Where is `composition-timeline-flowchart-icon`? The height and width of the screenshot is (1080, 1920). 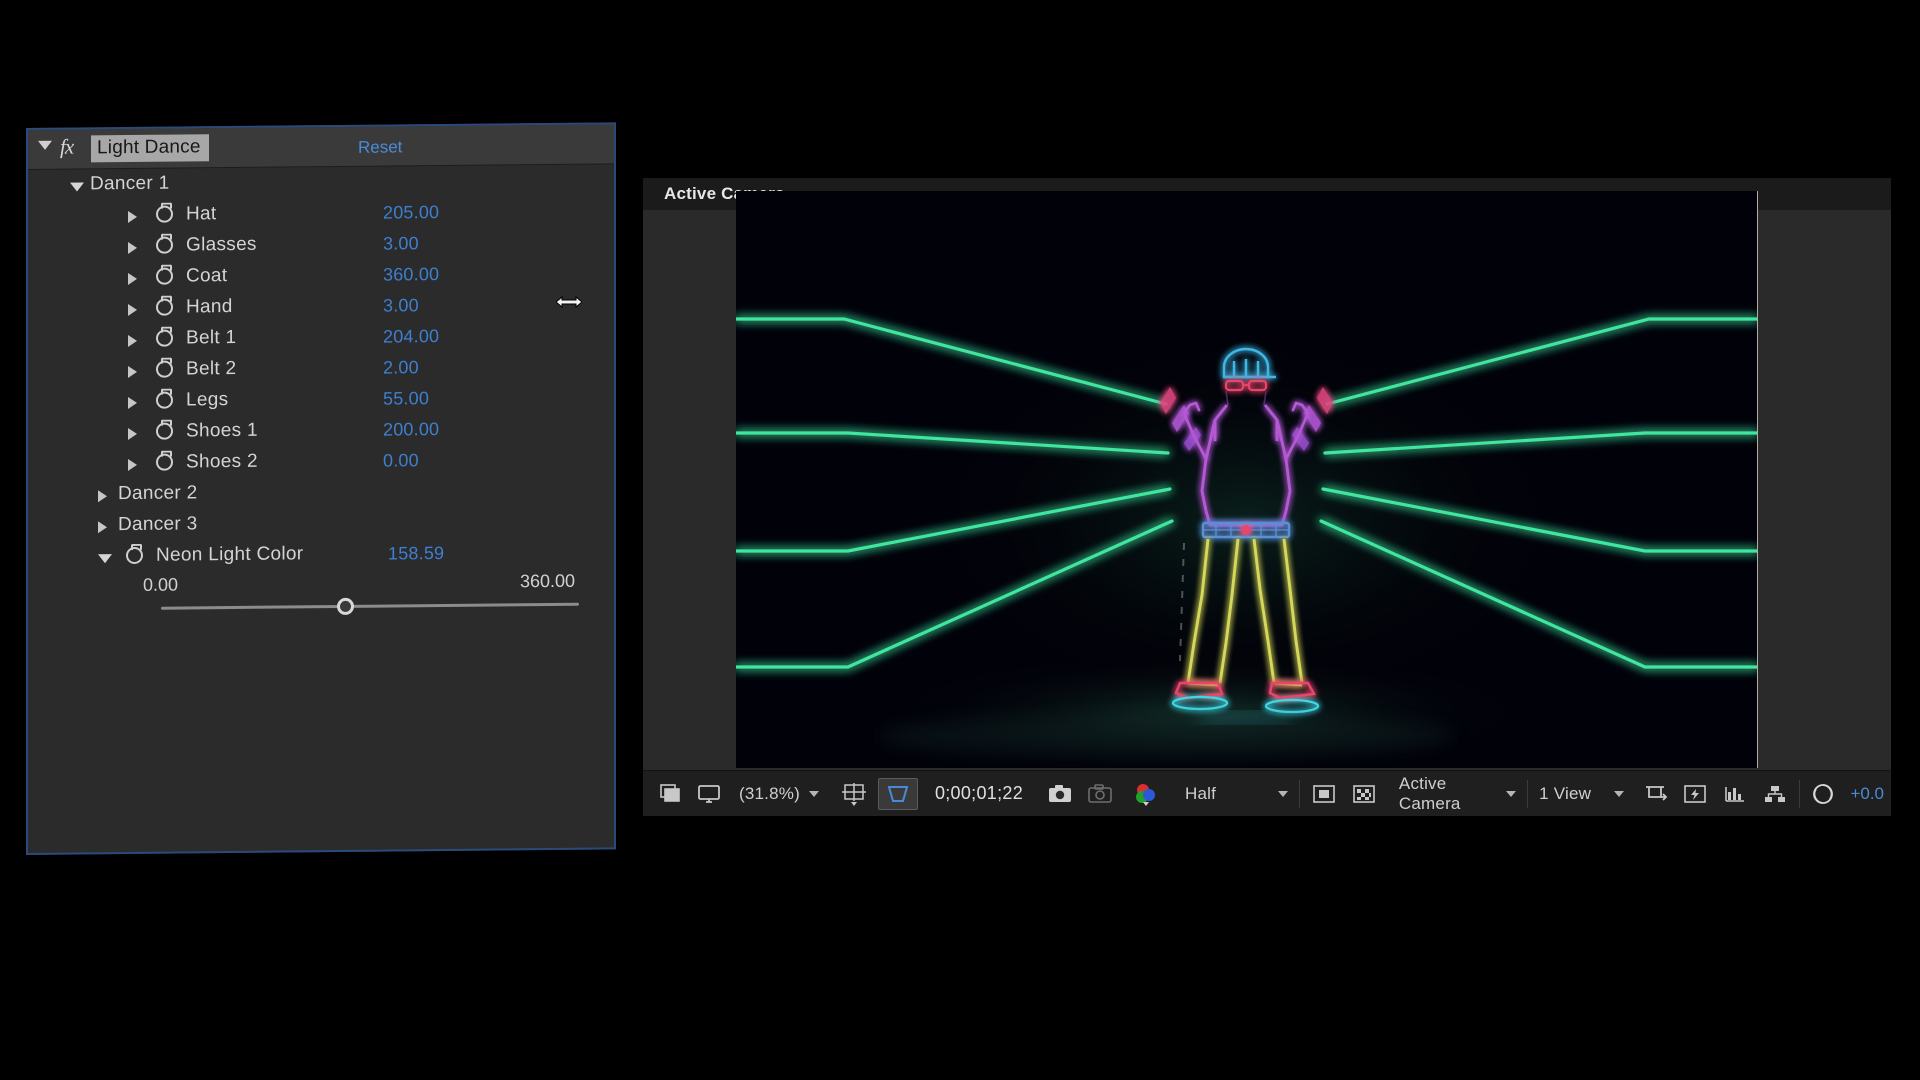
composition-timeline-flowchart-icon is located at coordinates (1735, 793).